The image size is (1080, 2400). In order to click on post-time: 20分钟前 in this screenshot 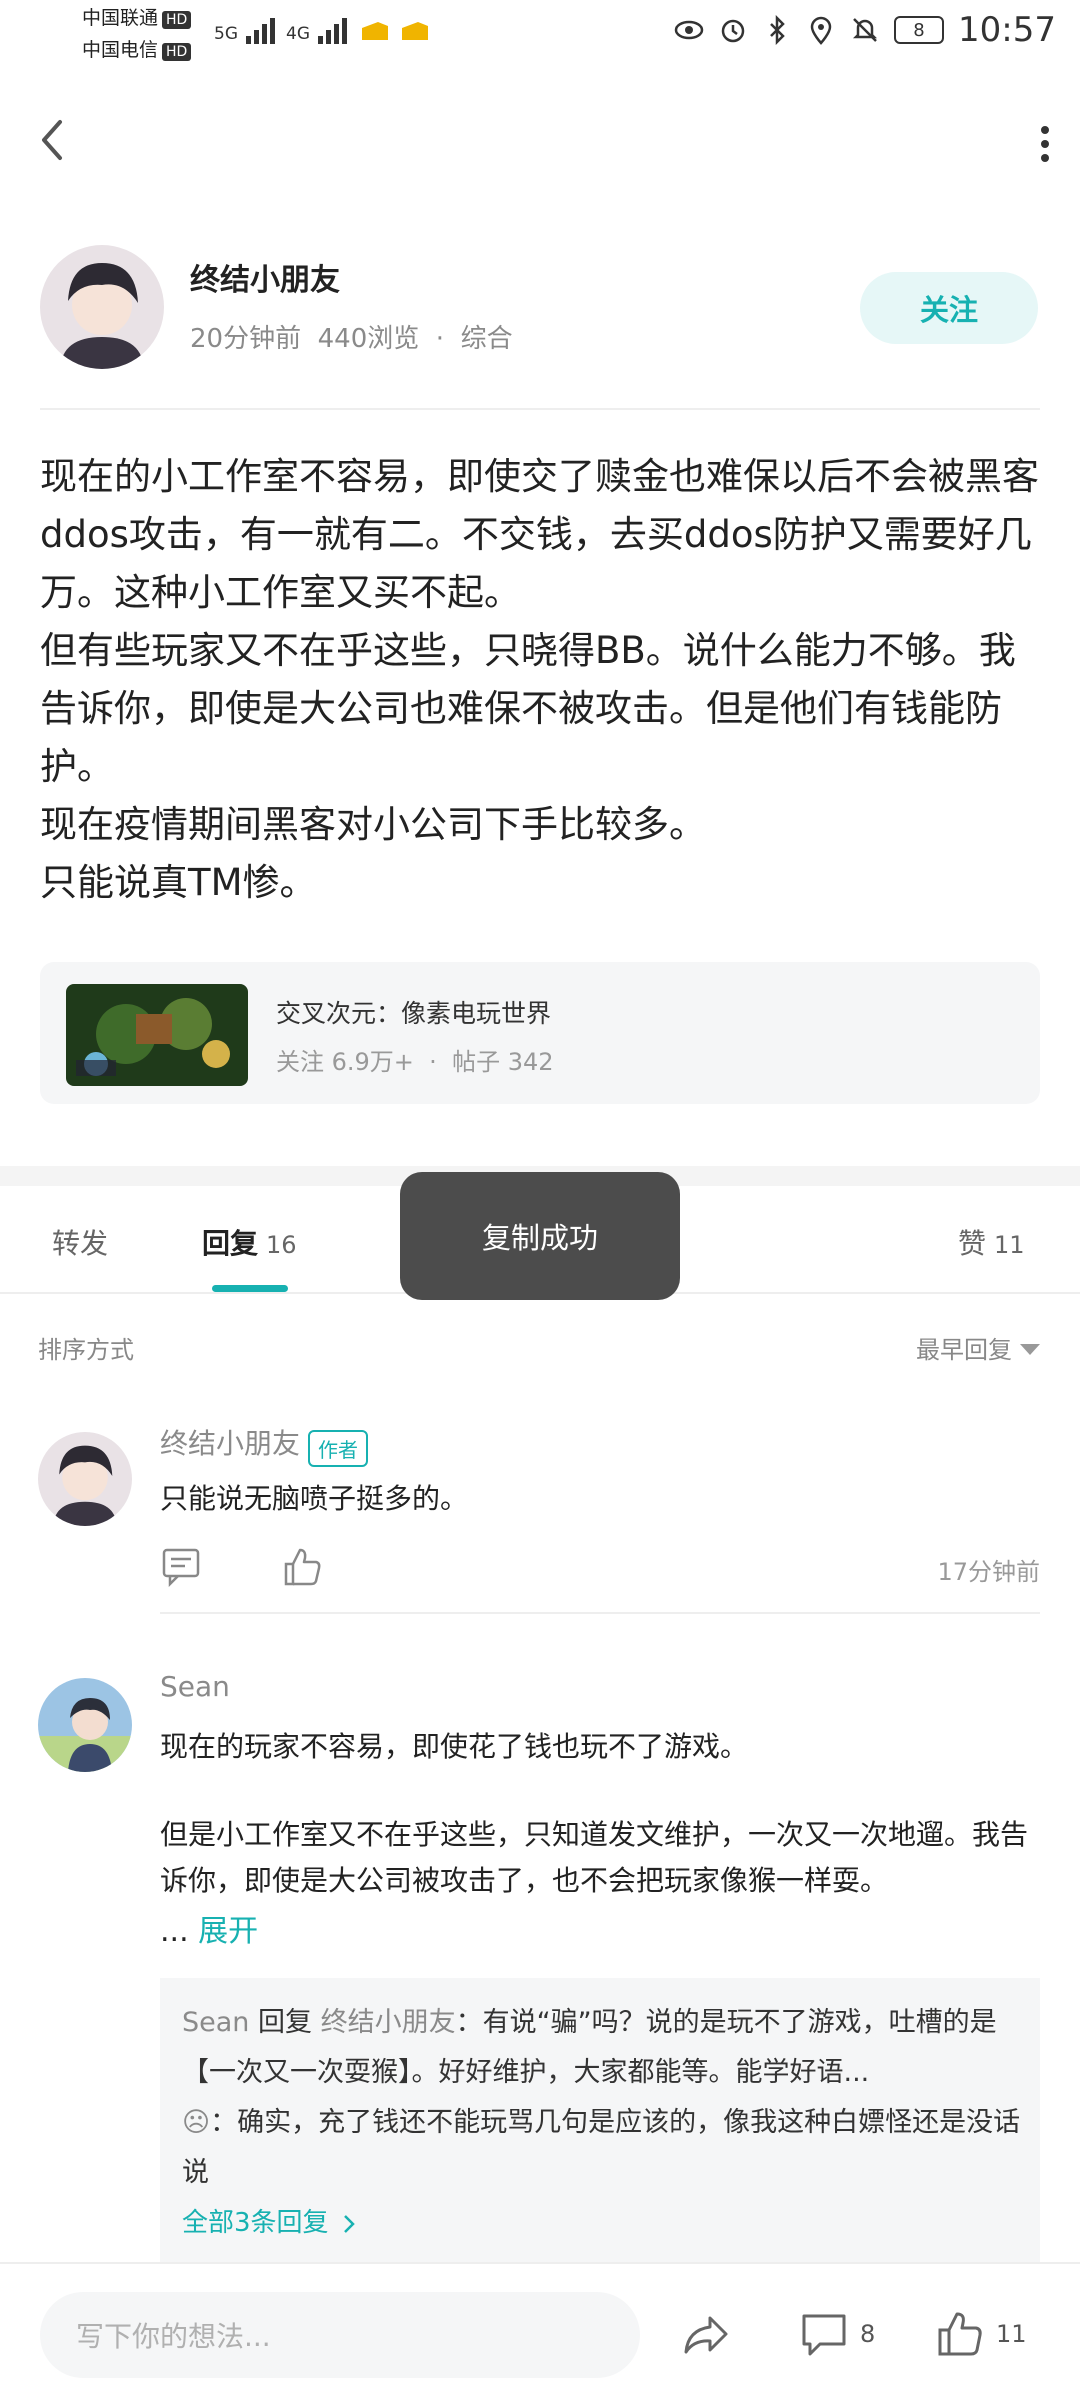, I will do `click(246, 339)`.